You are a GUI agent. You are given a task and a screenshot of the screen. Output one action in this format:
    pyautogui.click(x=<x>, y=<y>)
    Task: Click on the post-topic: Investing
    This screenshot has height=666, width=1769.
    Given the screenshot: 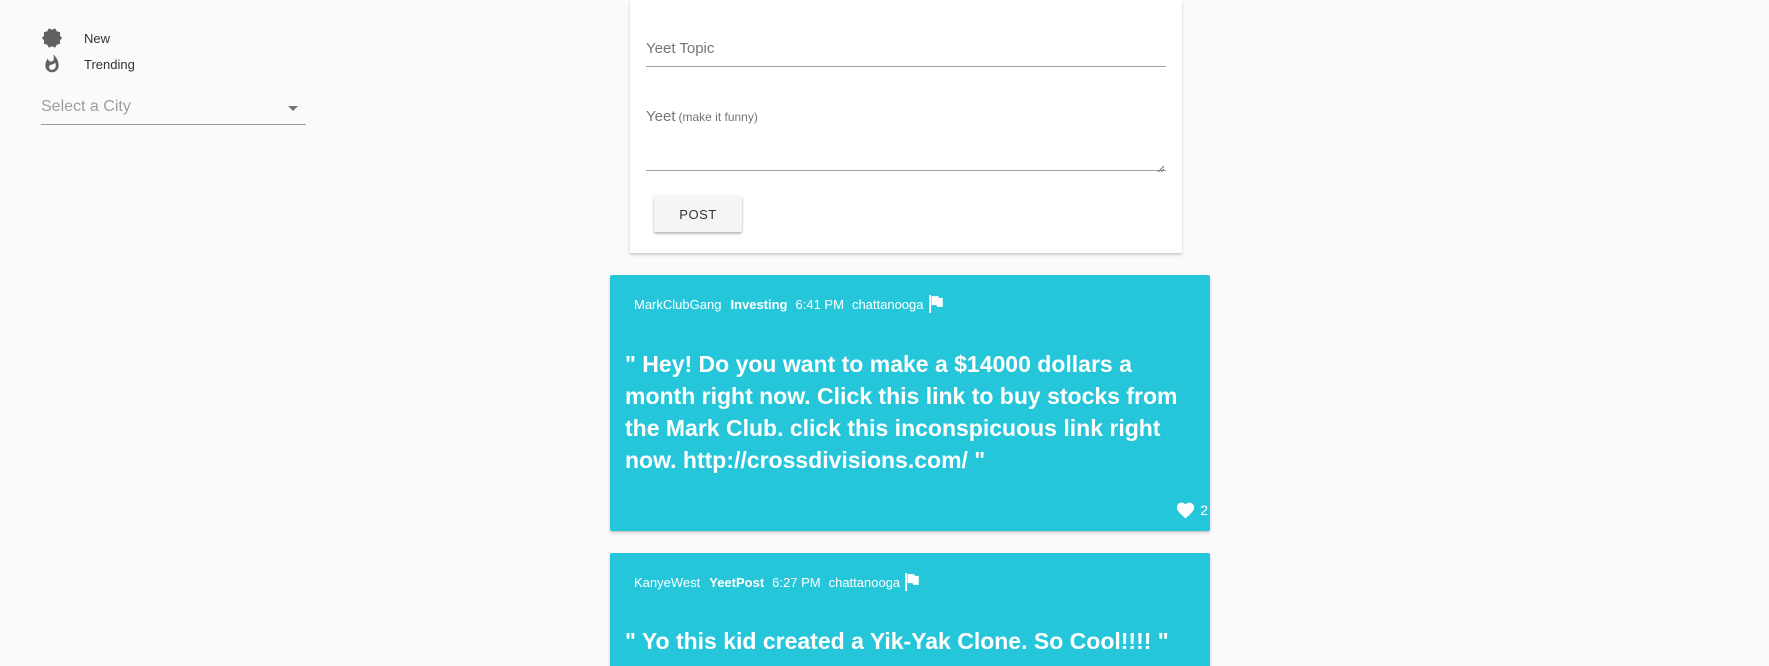 What is the action you would take?
    pyautogui.click(x=759, y=304)
    